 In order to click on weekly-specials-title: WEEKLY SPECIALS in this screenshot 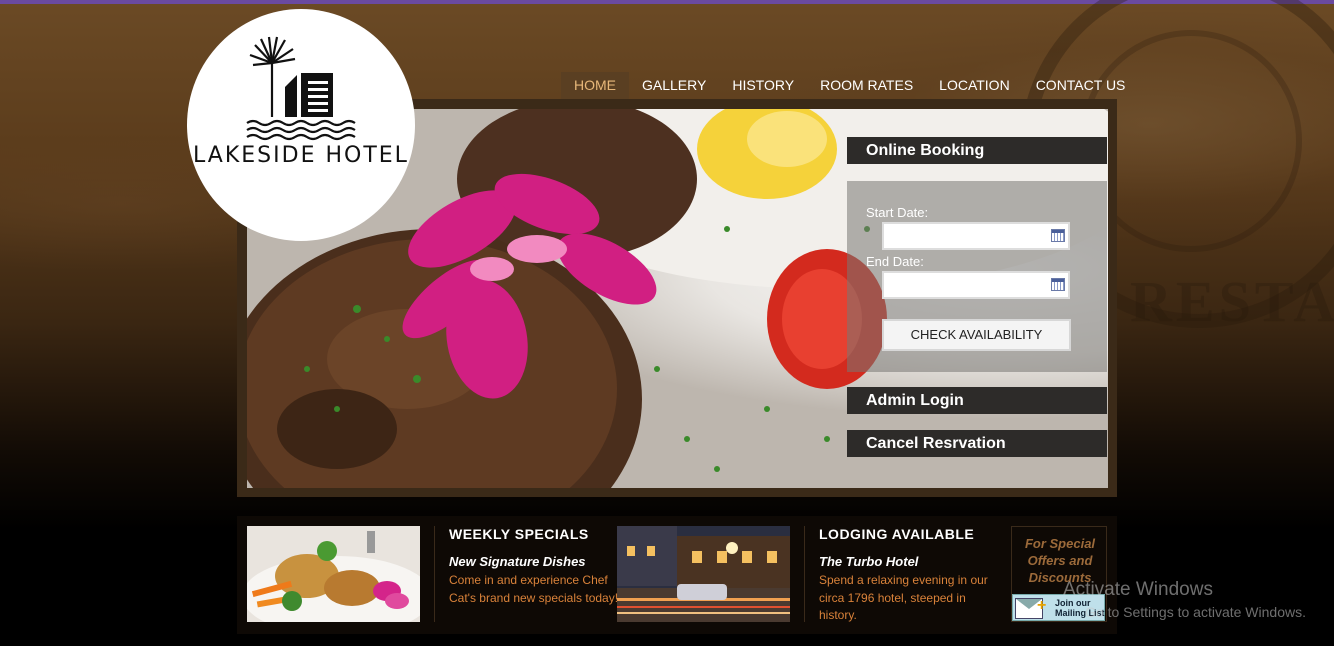, I will do `click(519, 534)`.